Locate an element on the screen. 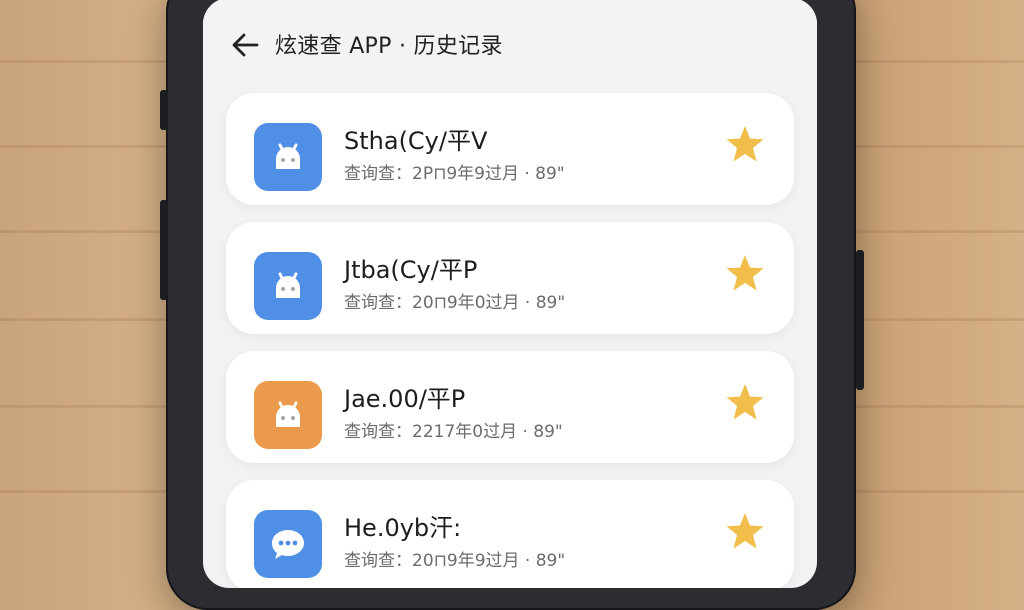  phone-side-button is located at coordinates (164, 110).